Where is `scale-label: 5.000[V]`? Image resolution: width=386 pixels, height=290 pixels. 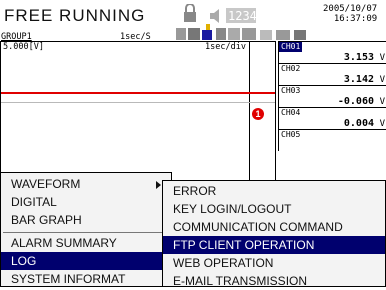
scale-label: 5.000[V] is located at coordinates (23, 47).